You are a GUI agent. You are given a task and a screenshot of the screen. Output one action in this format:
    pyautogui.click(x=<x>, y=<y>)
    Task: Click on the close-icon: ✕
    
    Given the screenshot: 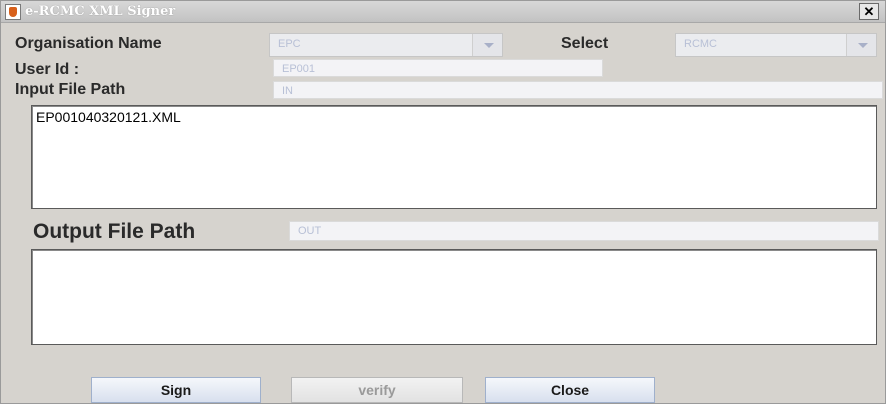 What is the action you would take?
    pyautogui.click(x=869, y=11)
    